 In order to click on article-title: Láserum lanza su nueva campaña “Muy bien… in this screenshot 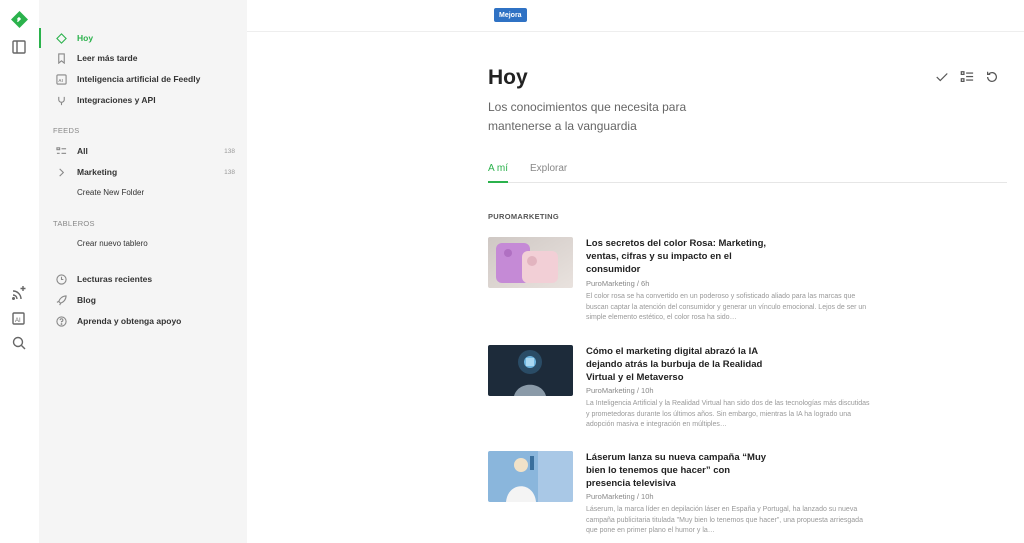, I will do `click(678, 470)`.